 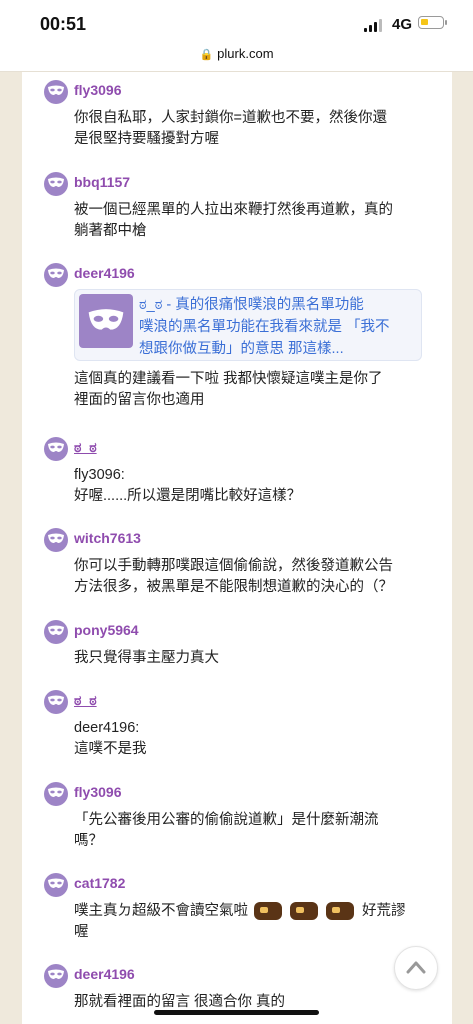 What do you see at coordinates (107, 538) in the screenshot?
I see `username-link: witch7613` at bounding box center [107, 538].